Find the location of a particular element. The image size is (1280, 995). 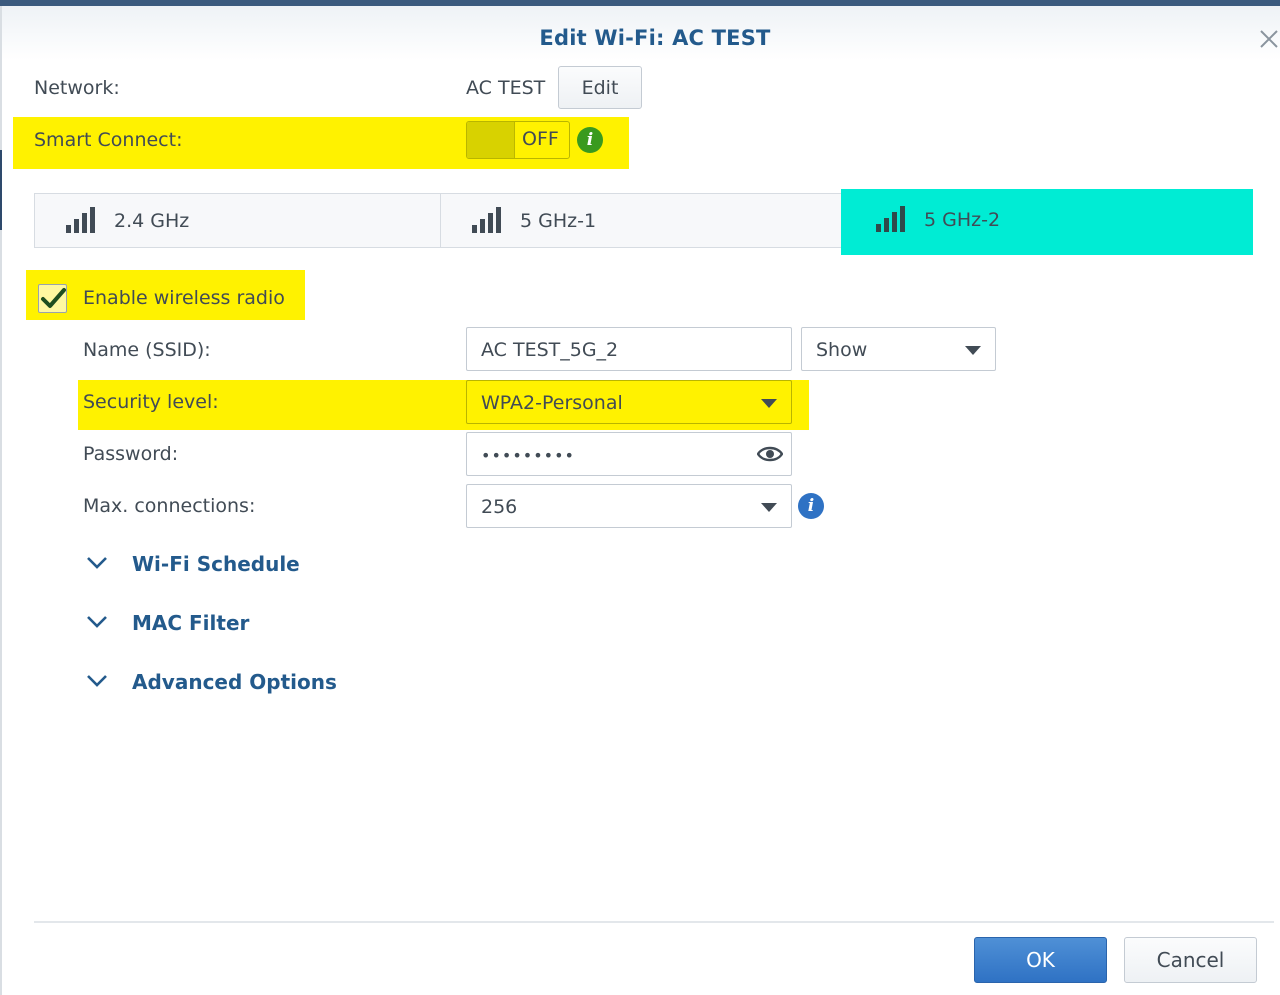

checkmark-icon is located at coordinates (53, 298).